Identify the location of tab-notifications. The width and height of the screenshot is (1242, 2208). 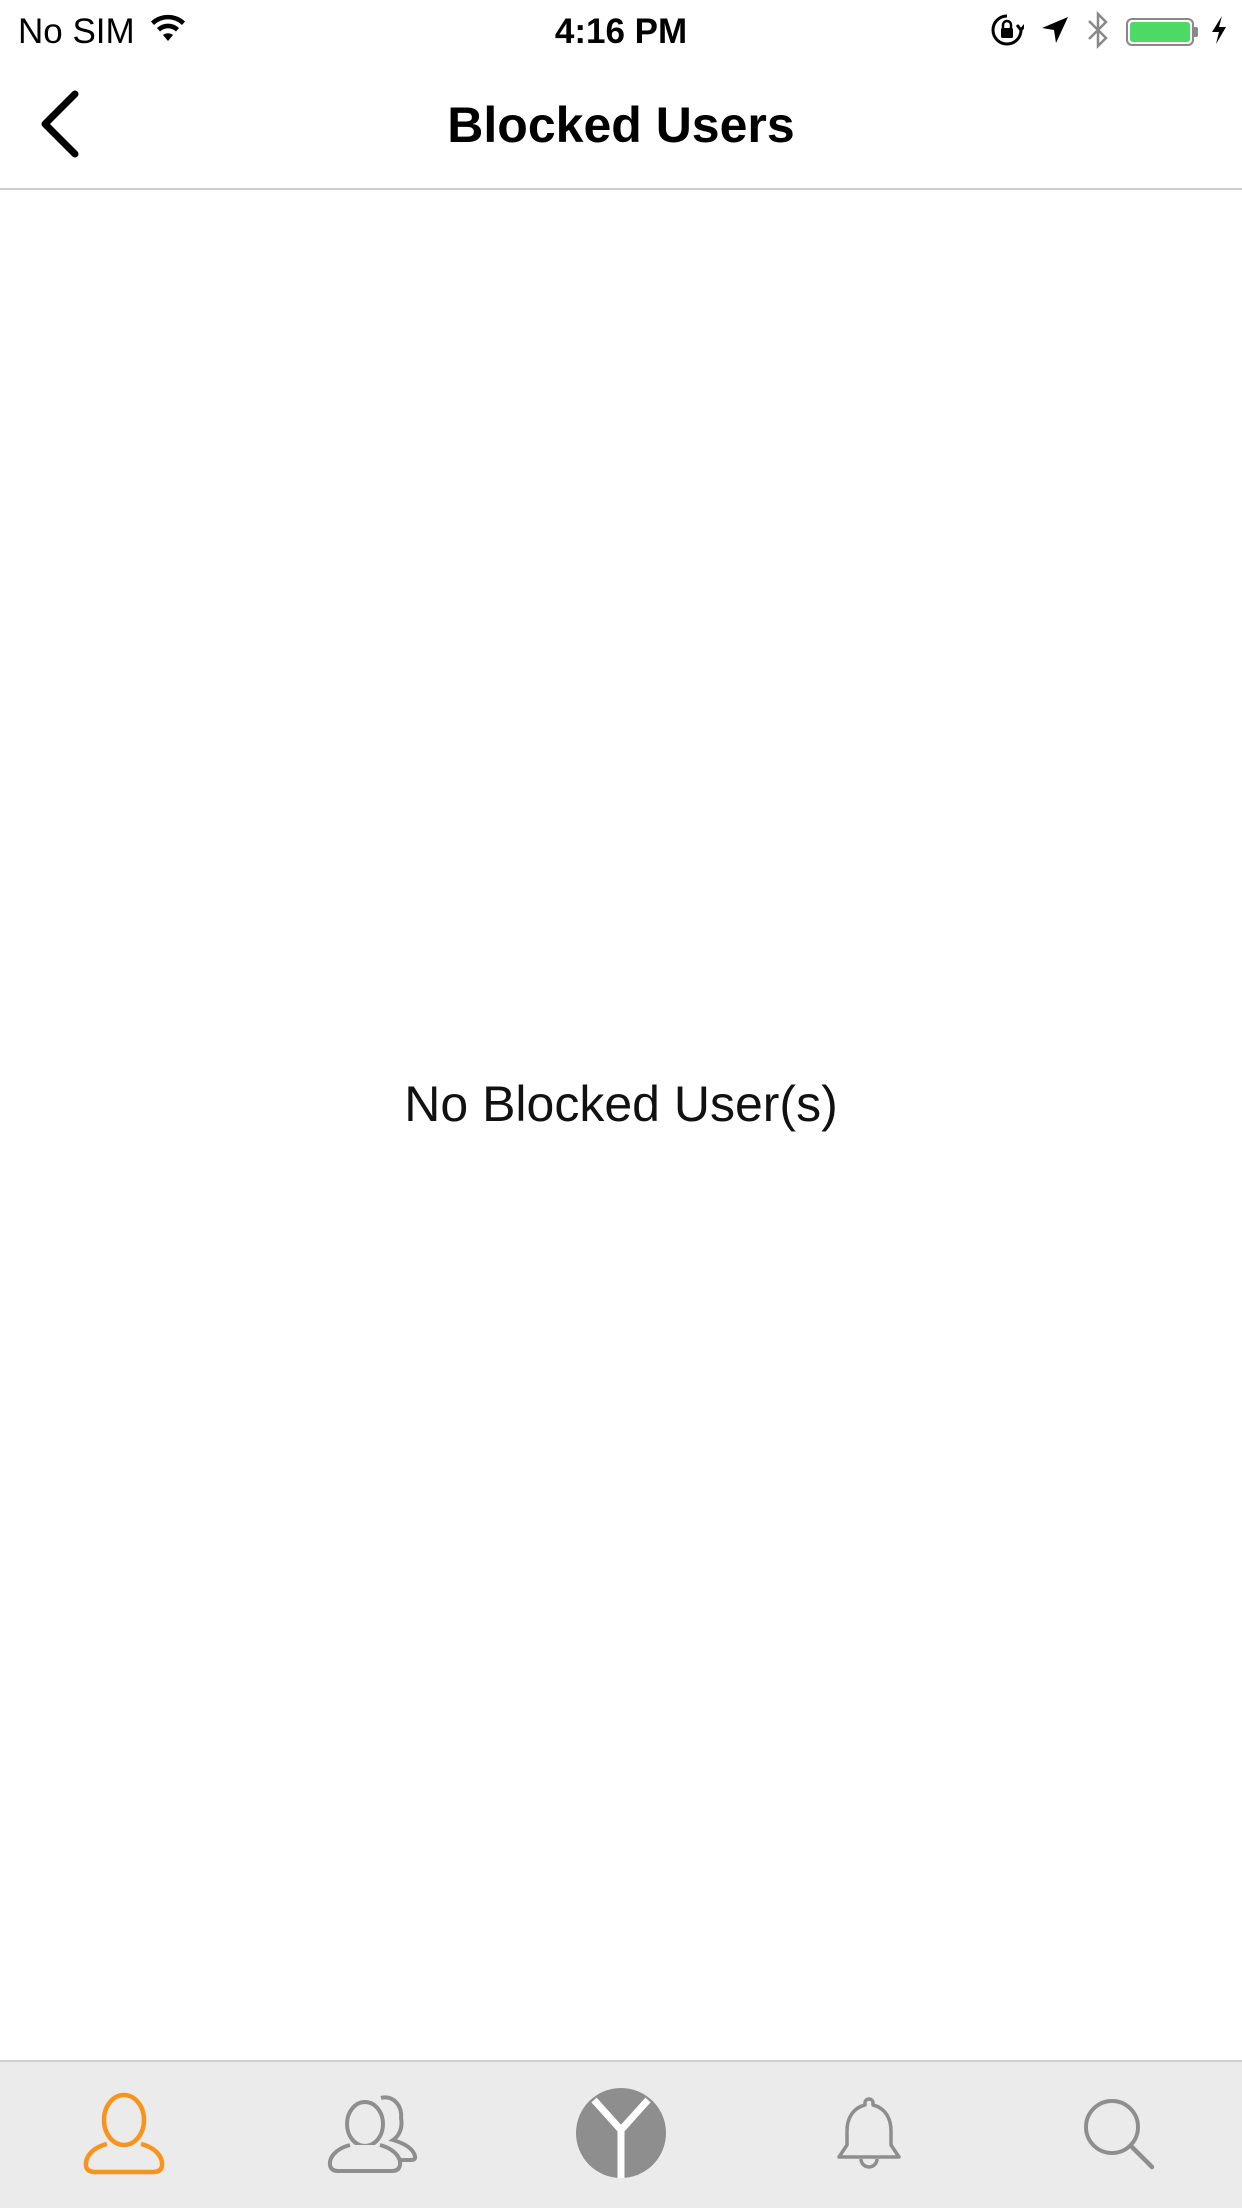
(869, 2135).